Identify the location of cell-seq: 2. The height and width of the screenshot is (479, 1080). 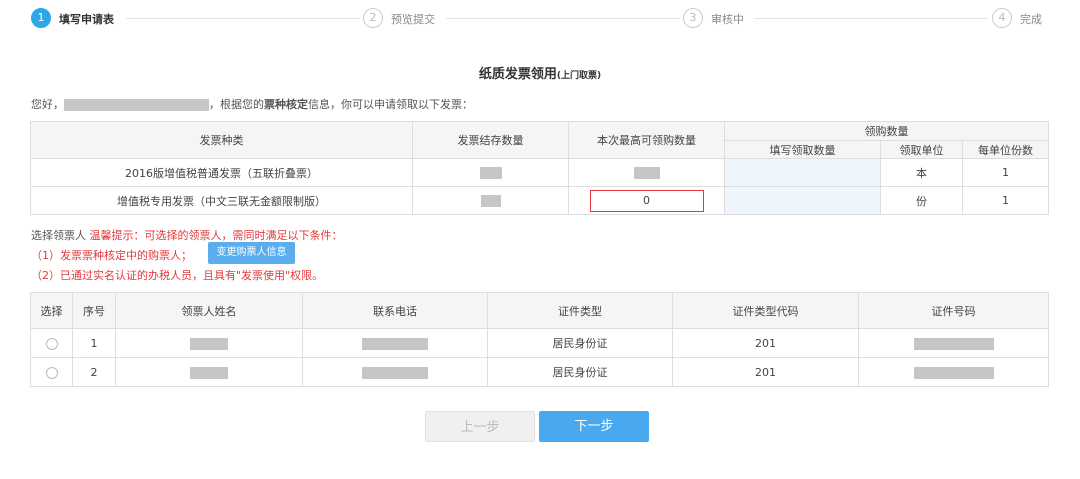
(94, 372).